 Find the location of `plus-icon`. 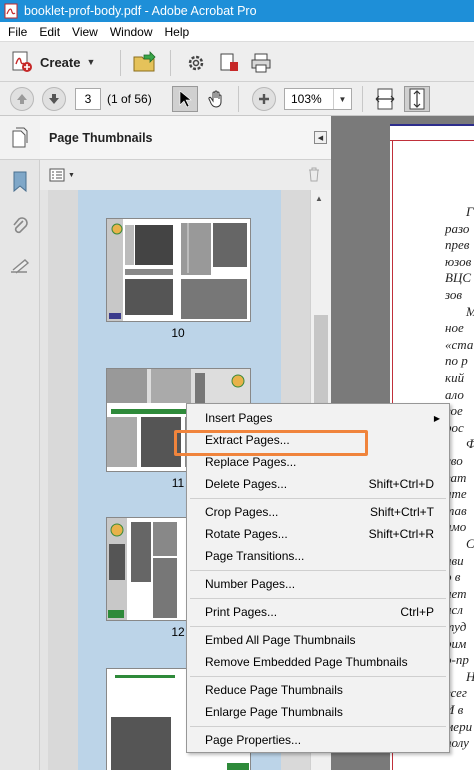

plus-icon is located at coordinates (264, 99).